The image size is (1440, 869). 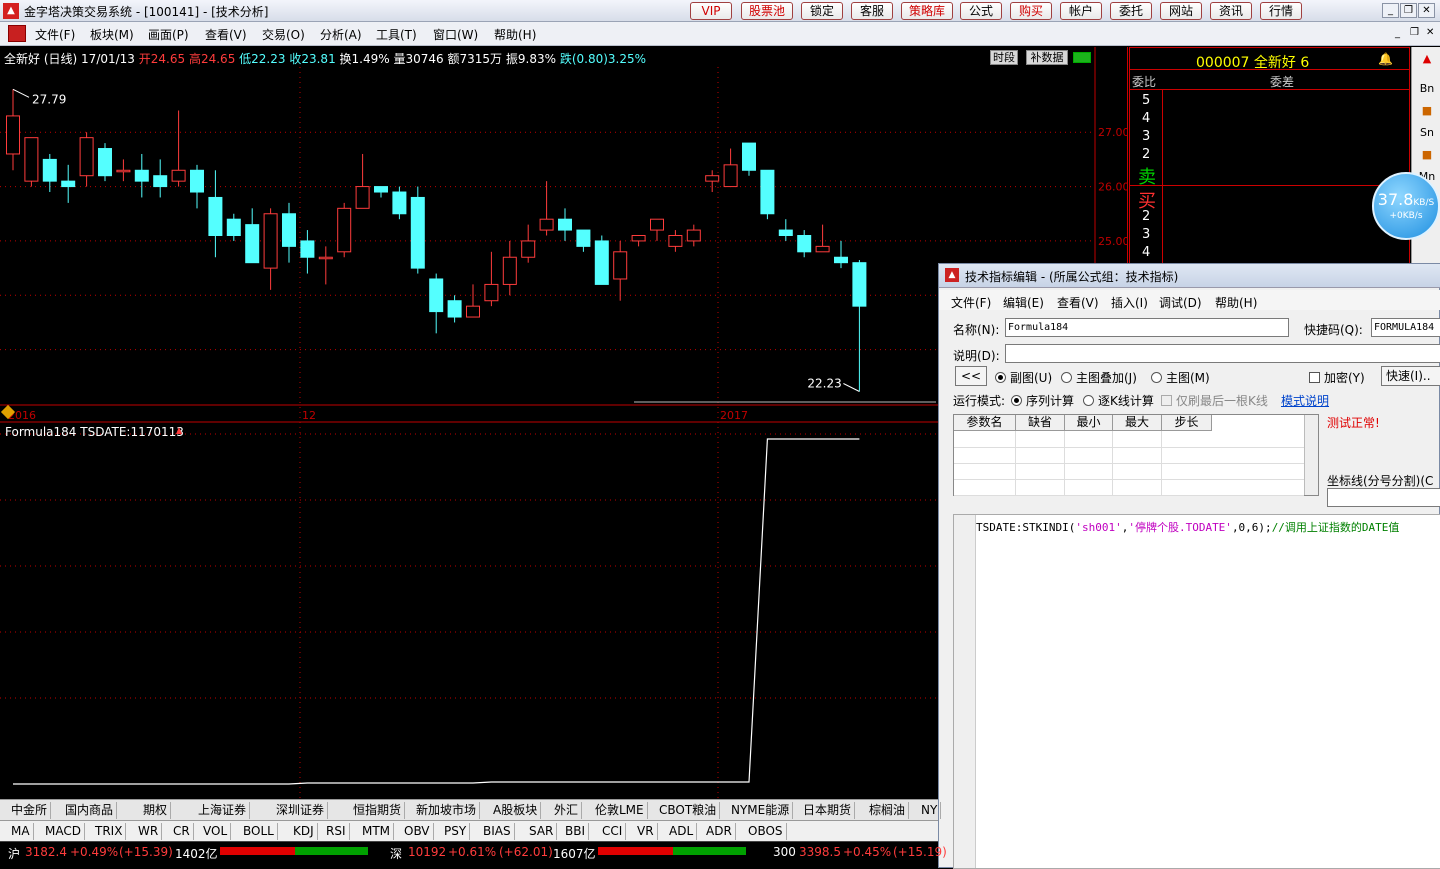 I want to click on minimize-icon: _, so click(x=1390, y=10).